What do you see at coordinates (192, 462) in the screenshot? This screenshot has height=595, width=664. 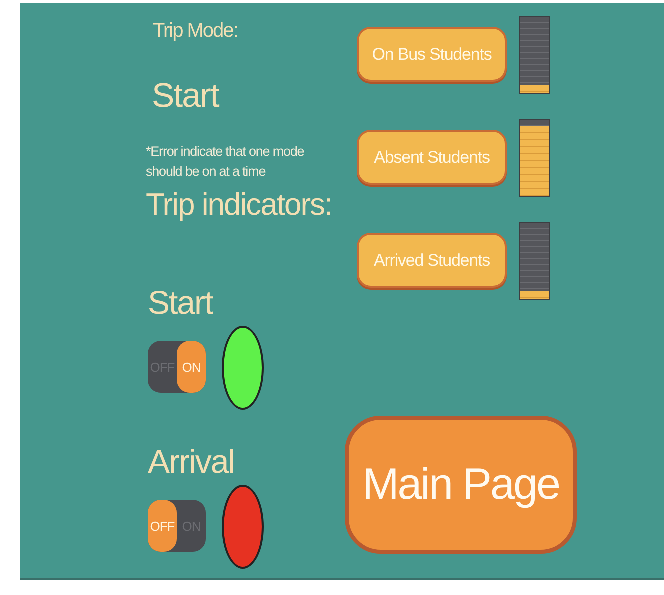 I see `indicator-label: Arrival` at bounding box center [192, 462].